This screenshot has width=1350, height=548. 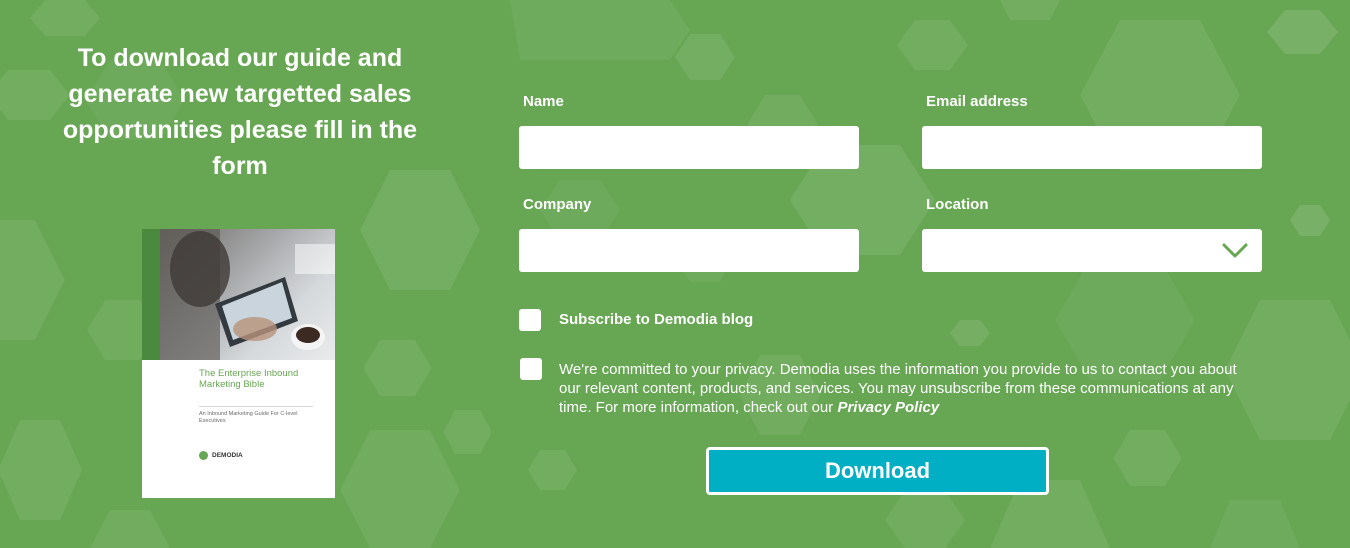 What do you see at coordinates (256, 406) in the screenshot?
I see `cover-divider` at bounding box center [256, 406].